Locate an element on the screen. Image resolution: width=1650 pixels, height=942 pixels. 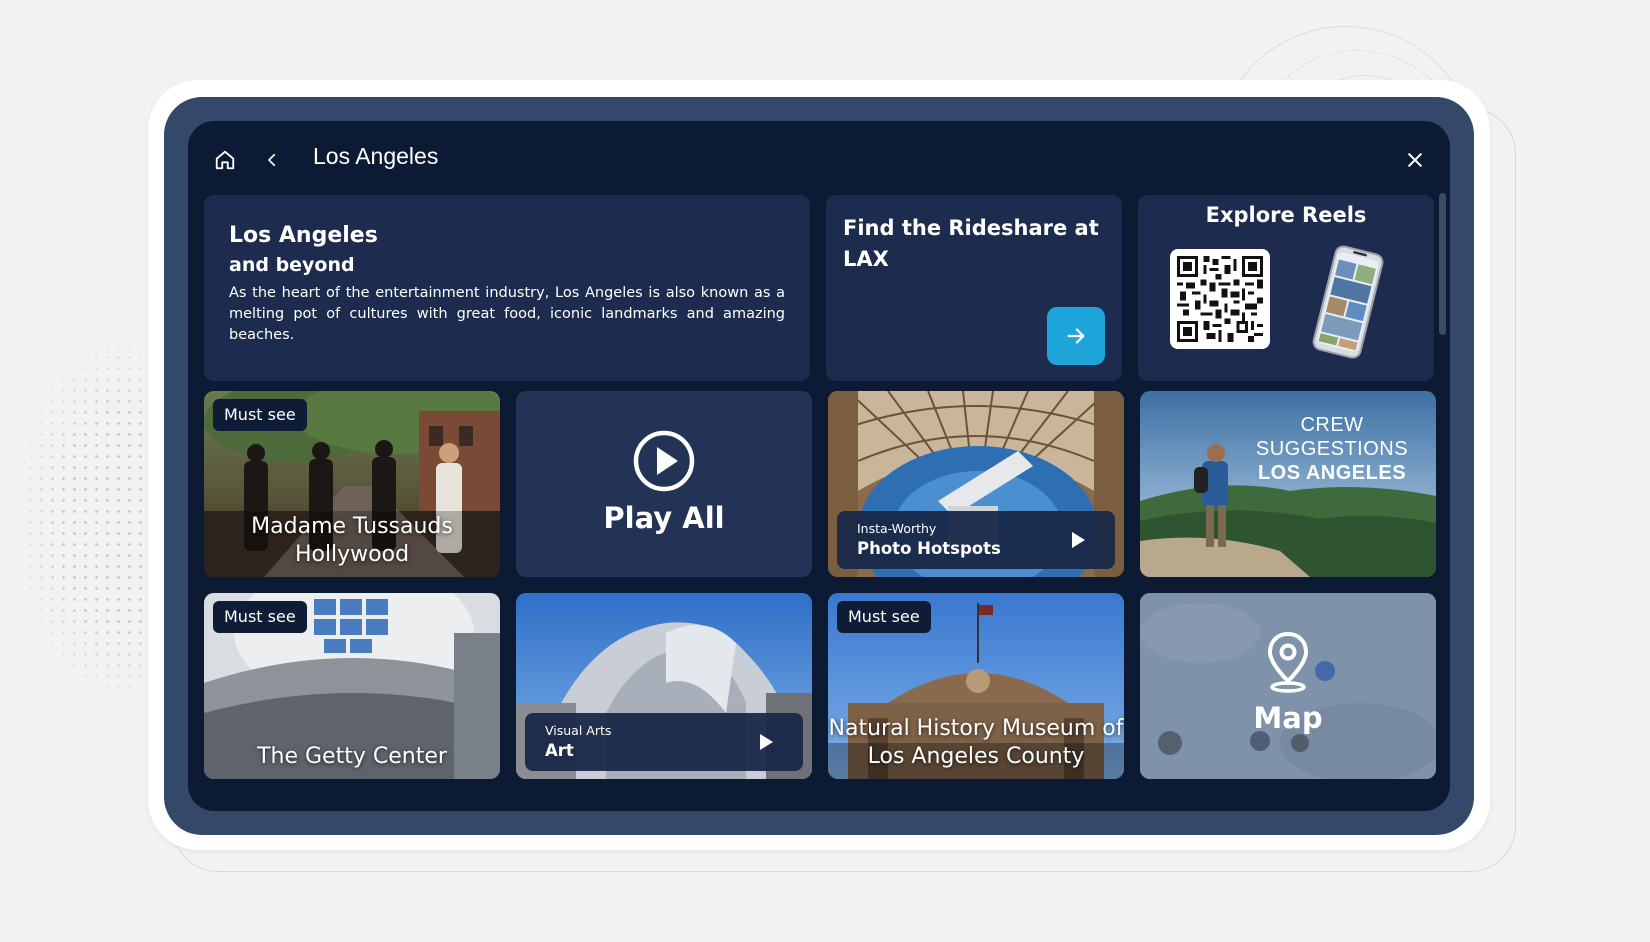
tile-art: Visual Arts Art is located at coordinates (664, 686).